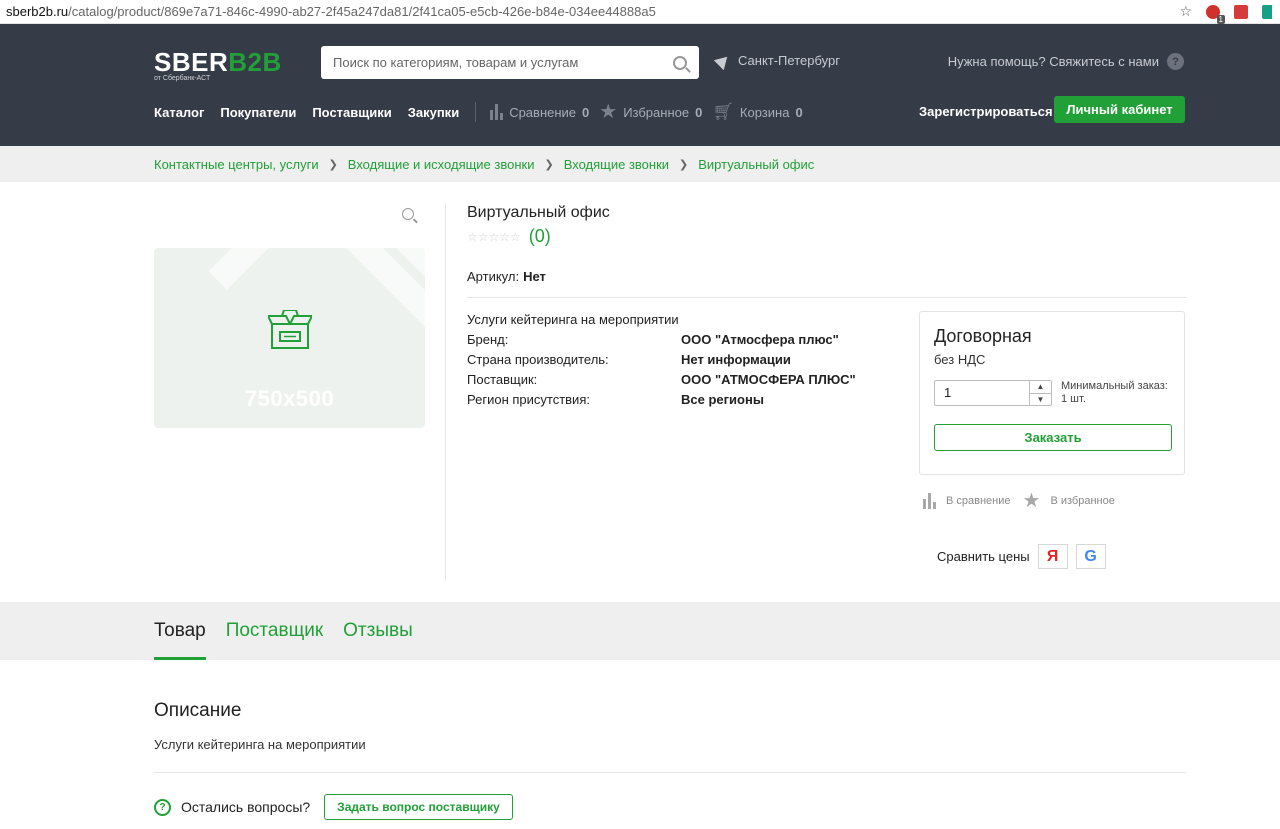 The width and height of the screenshot is (1280, 829). What do you see at coordinates (433, 112) in the screenshot?
I see `nav-item-purchases: Закупки` at bounding box center [433, 112].